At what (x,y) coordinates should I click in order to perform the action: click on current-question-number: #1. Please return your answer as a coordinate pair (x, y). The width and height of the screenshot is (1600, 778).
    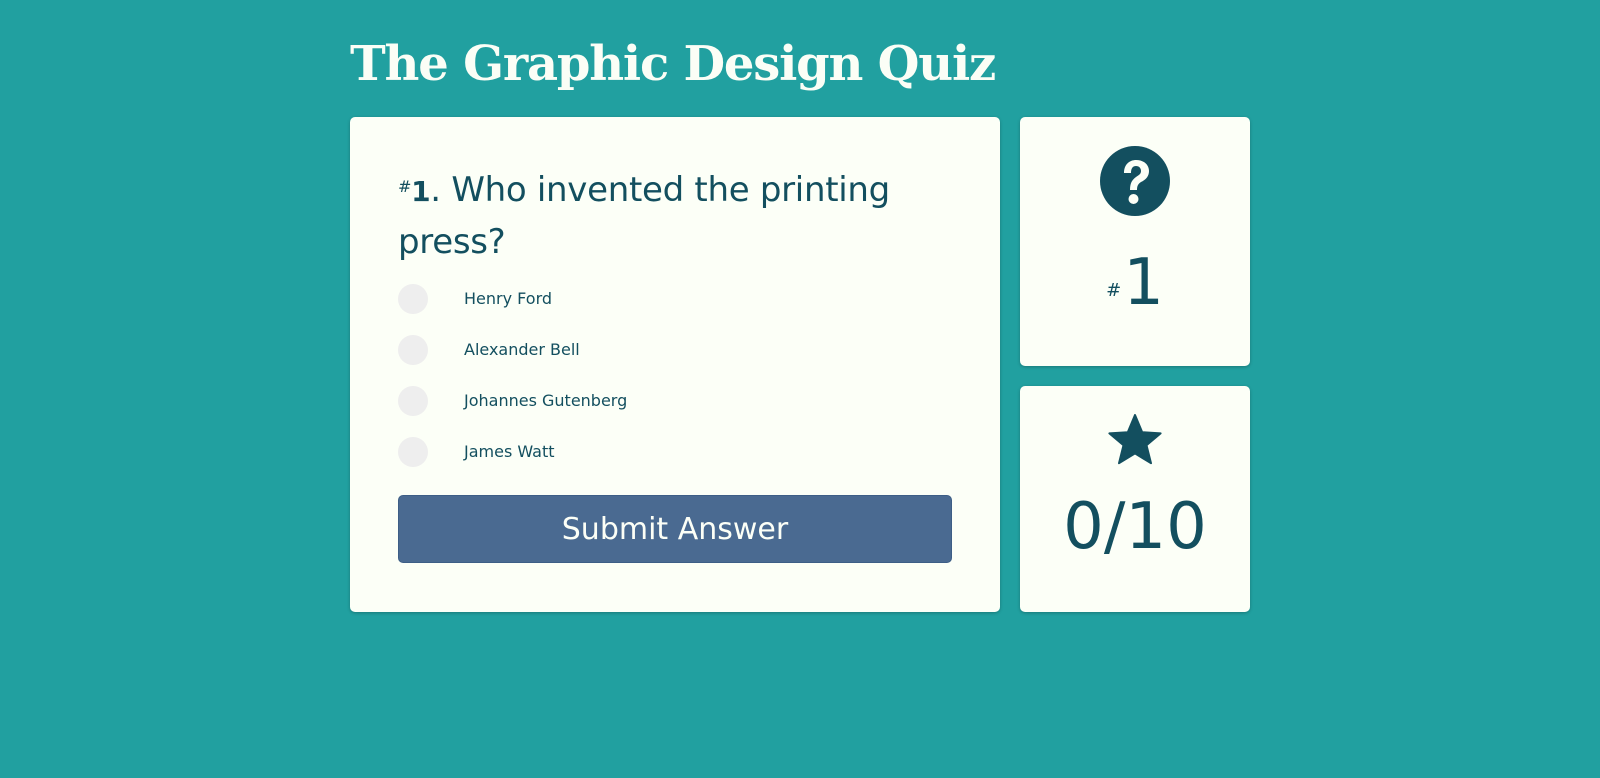
    Looking at the image, I should click on (1135, 283).